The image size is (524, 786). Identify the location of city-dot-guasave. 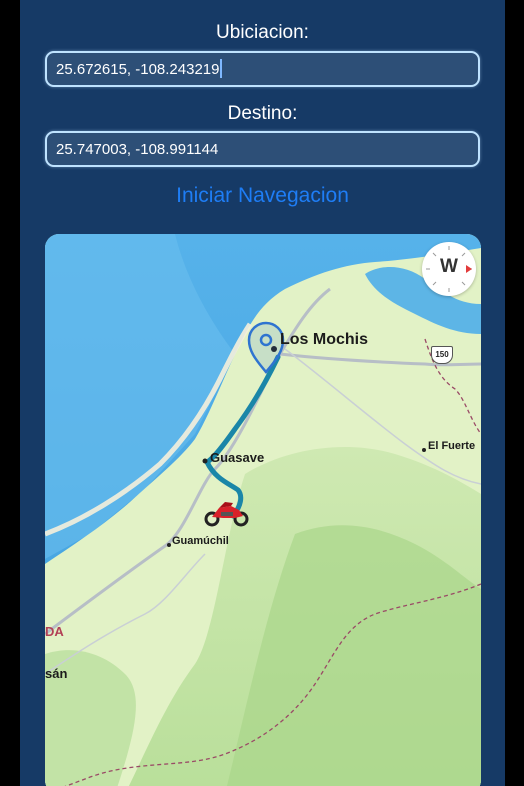
(205, 461).